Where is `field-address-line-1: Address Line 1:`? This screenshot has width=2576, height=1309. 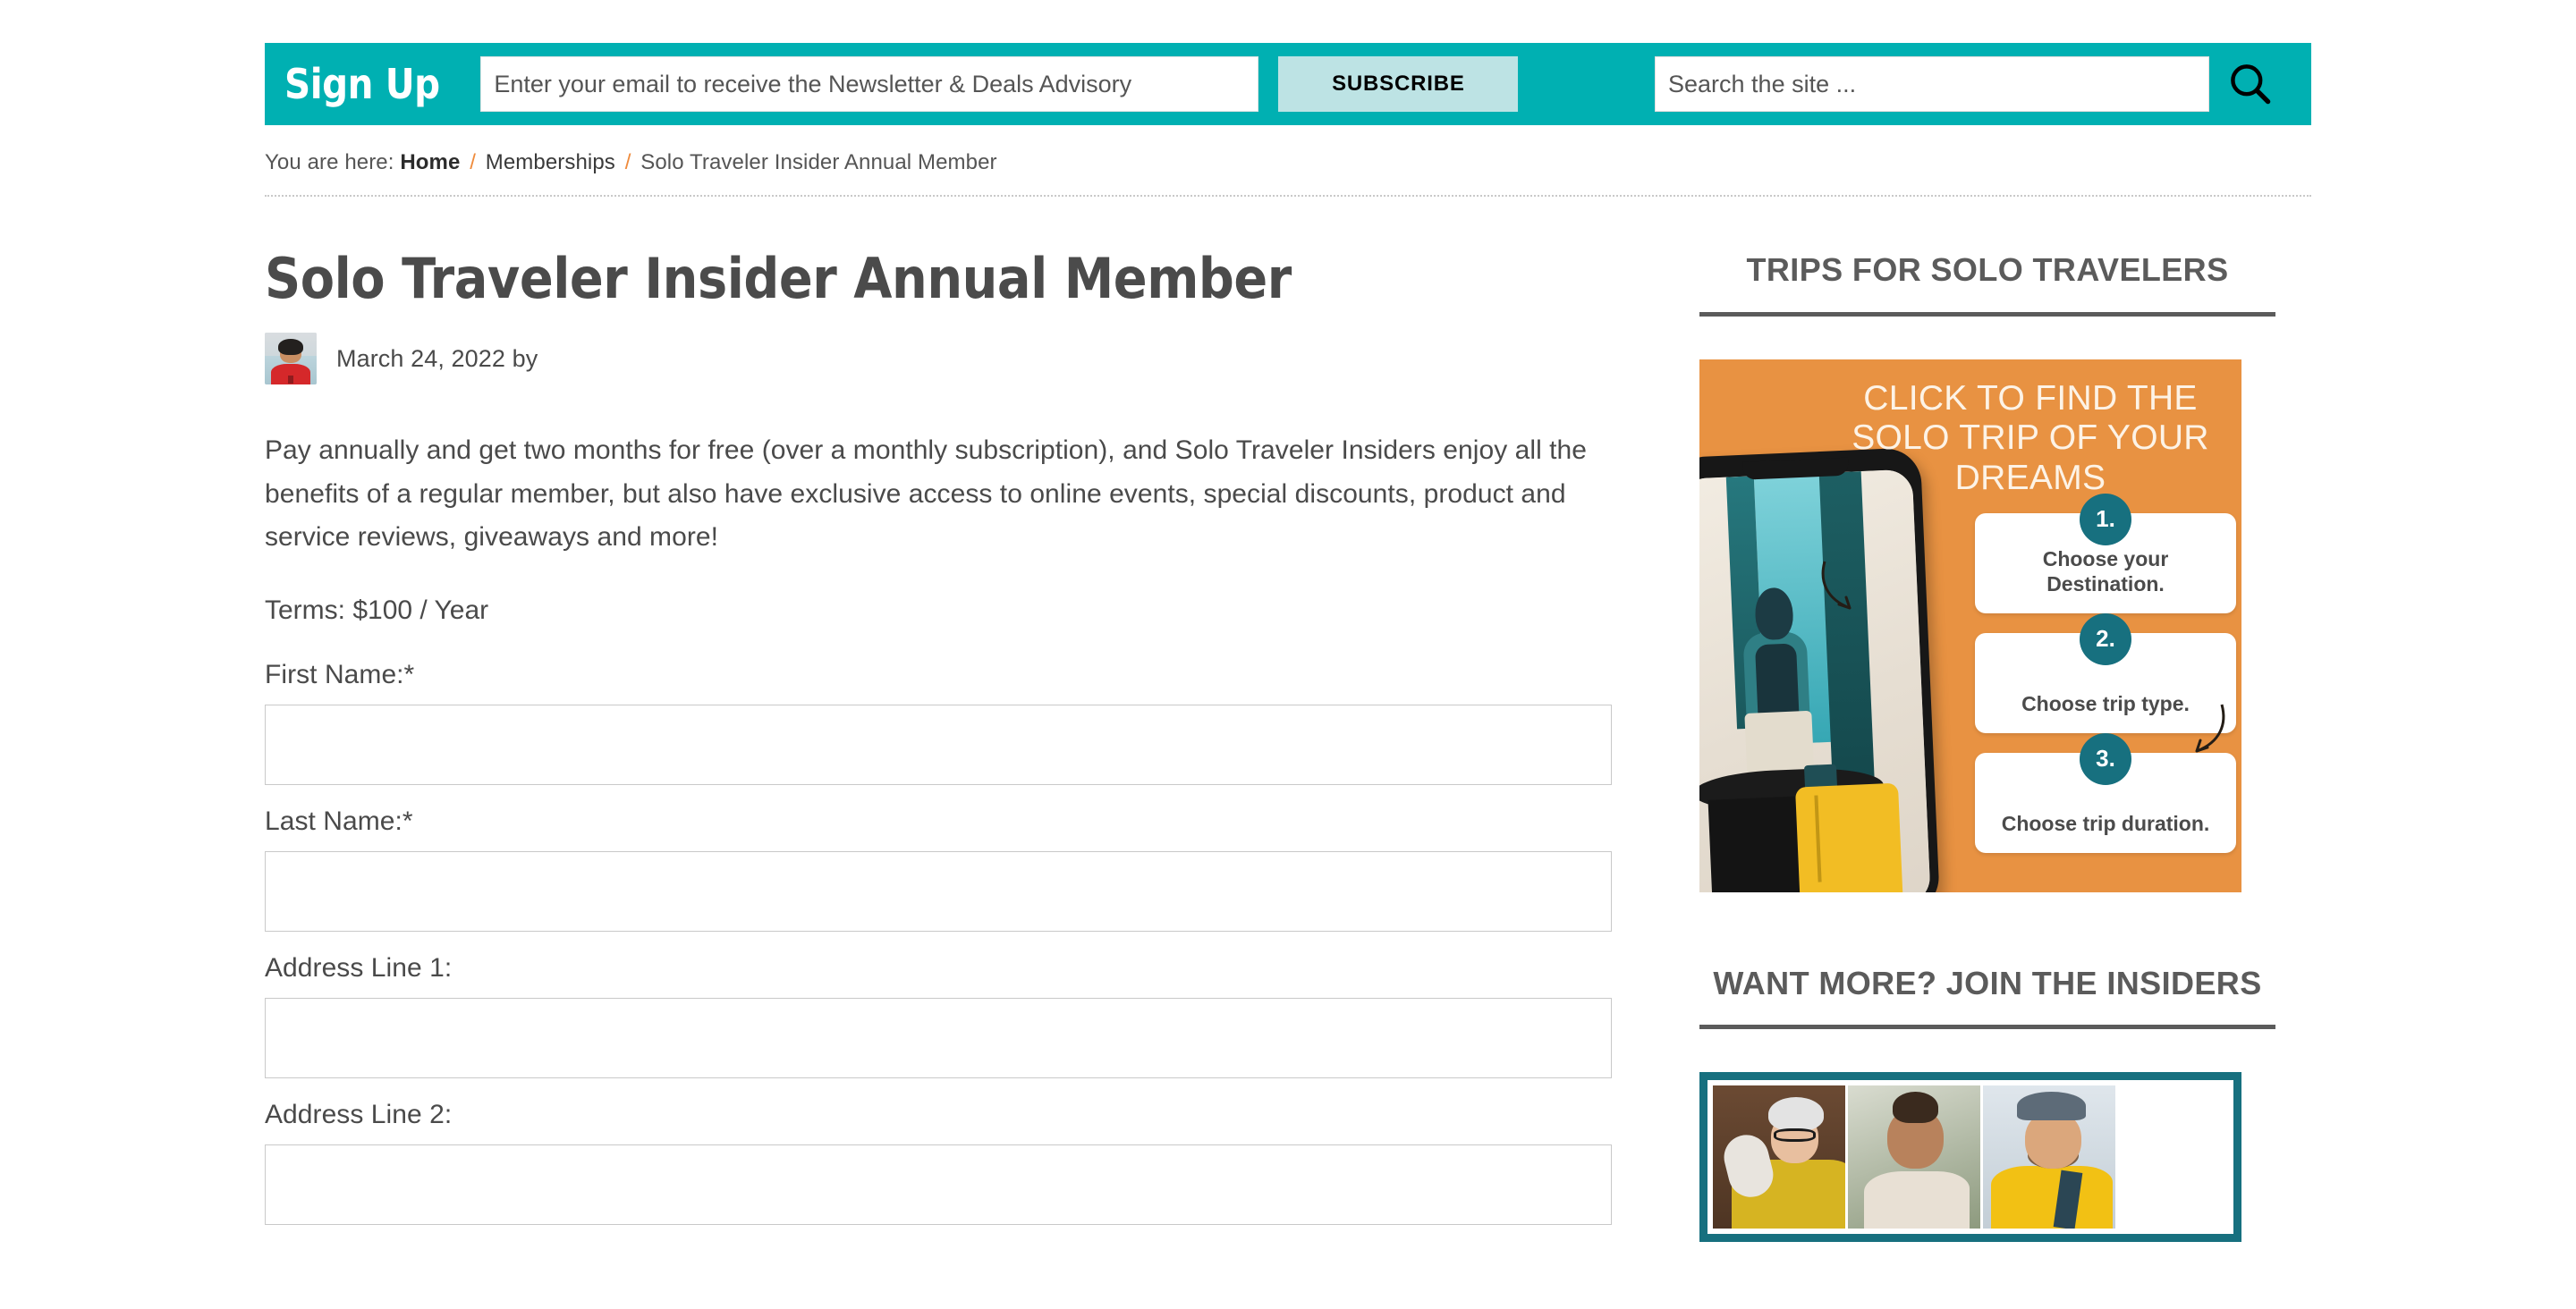
field-address-line-1: Address Line 1: is located at coordinates (938, 1015).